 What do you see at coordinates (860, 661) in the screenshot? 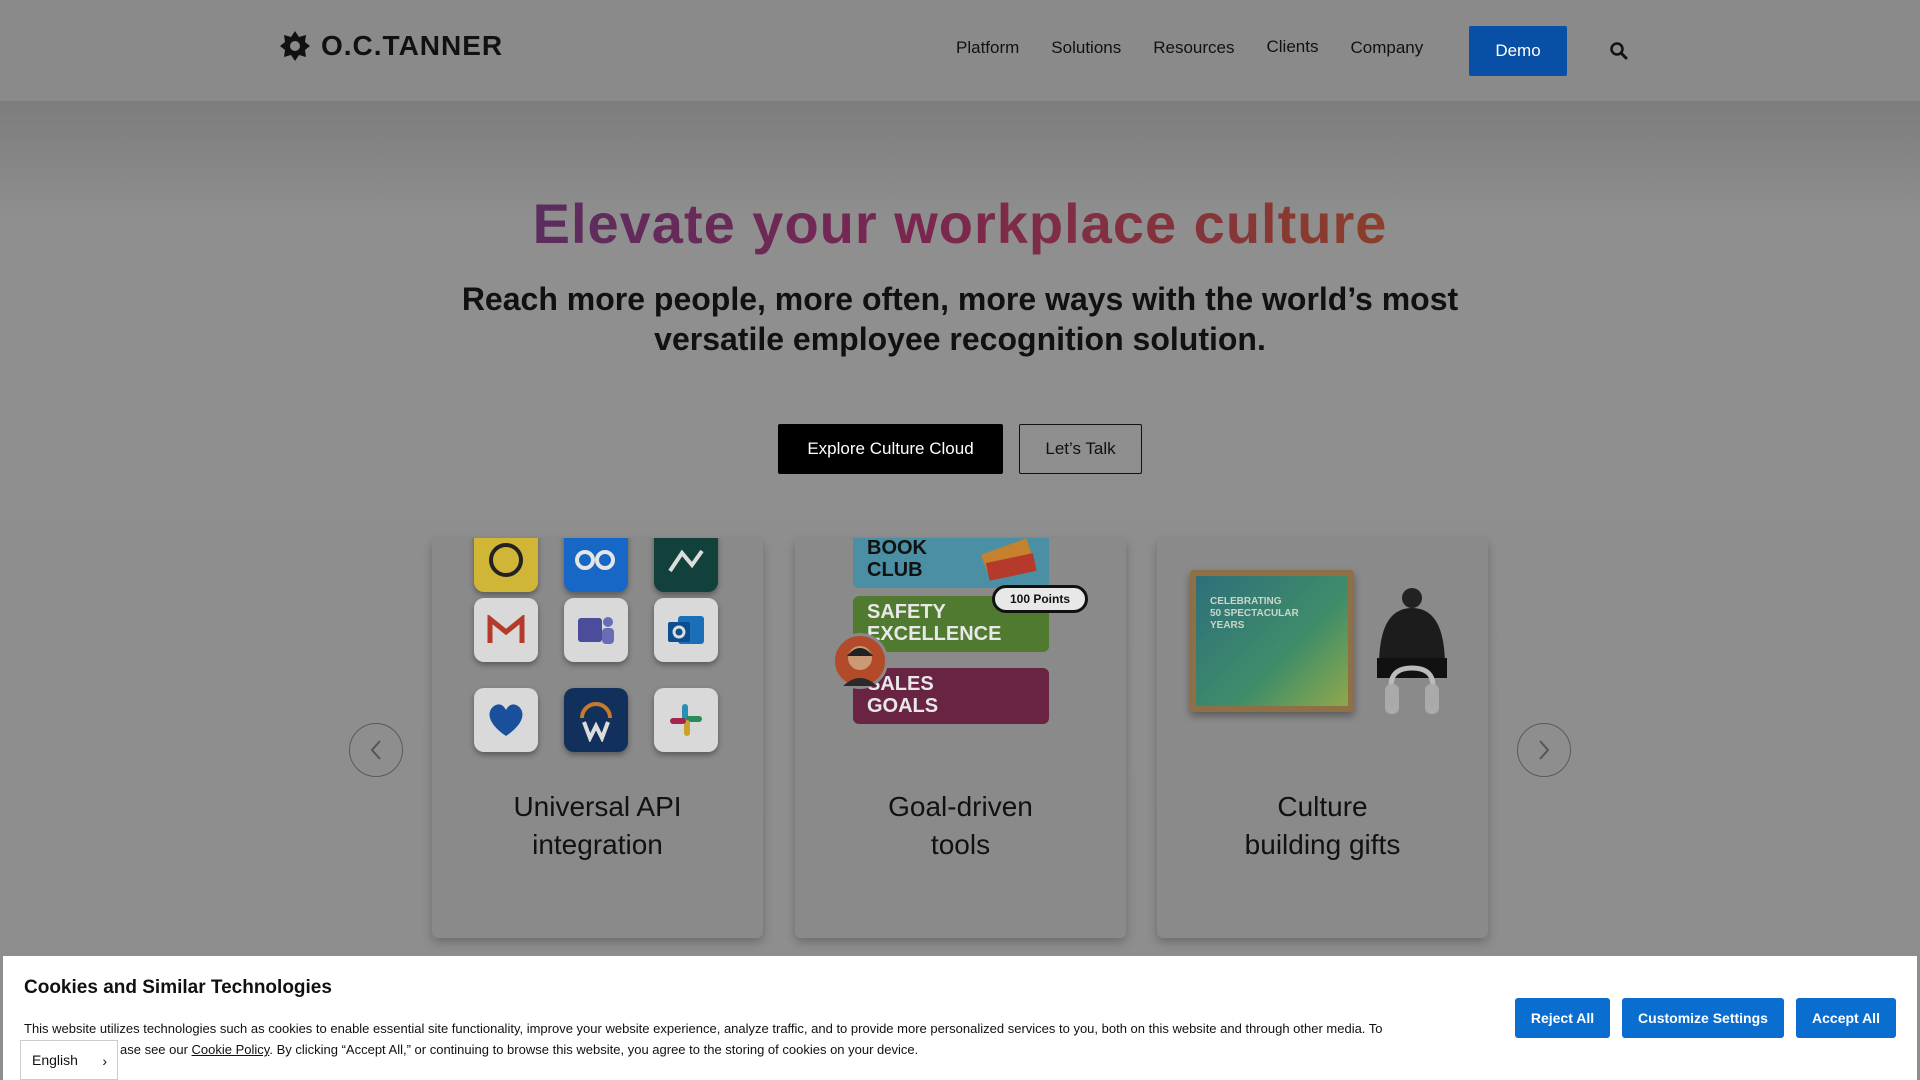
I see `avatar` at bounding box center [860, 661].